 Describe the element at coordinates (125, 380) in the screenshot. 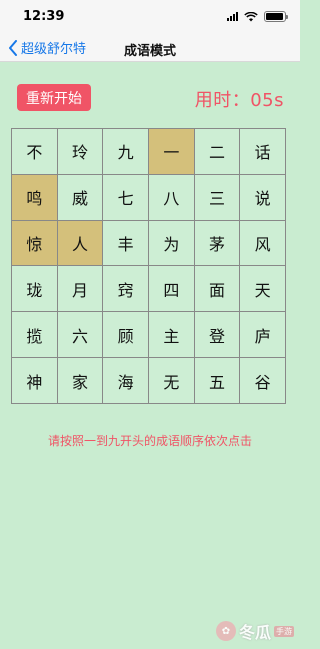

I see `grid-cell: 海` at that location.